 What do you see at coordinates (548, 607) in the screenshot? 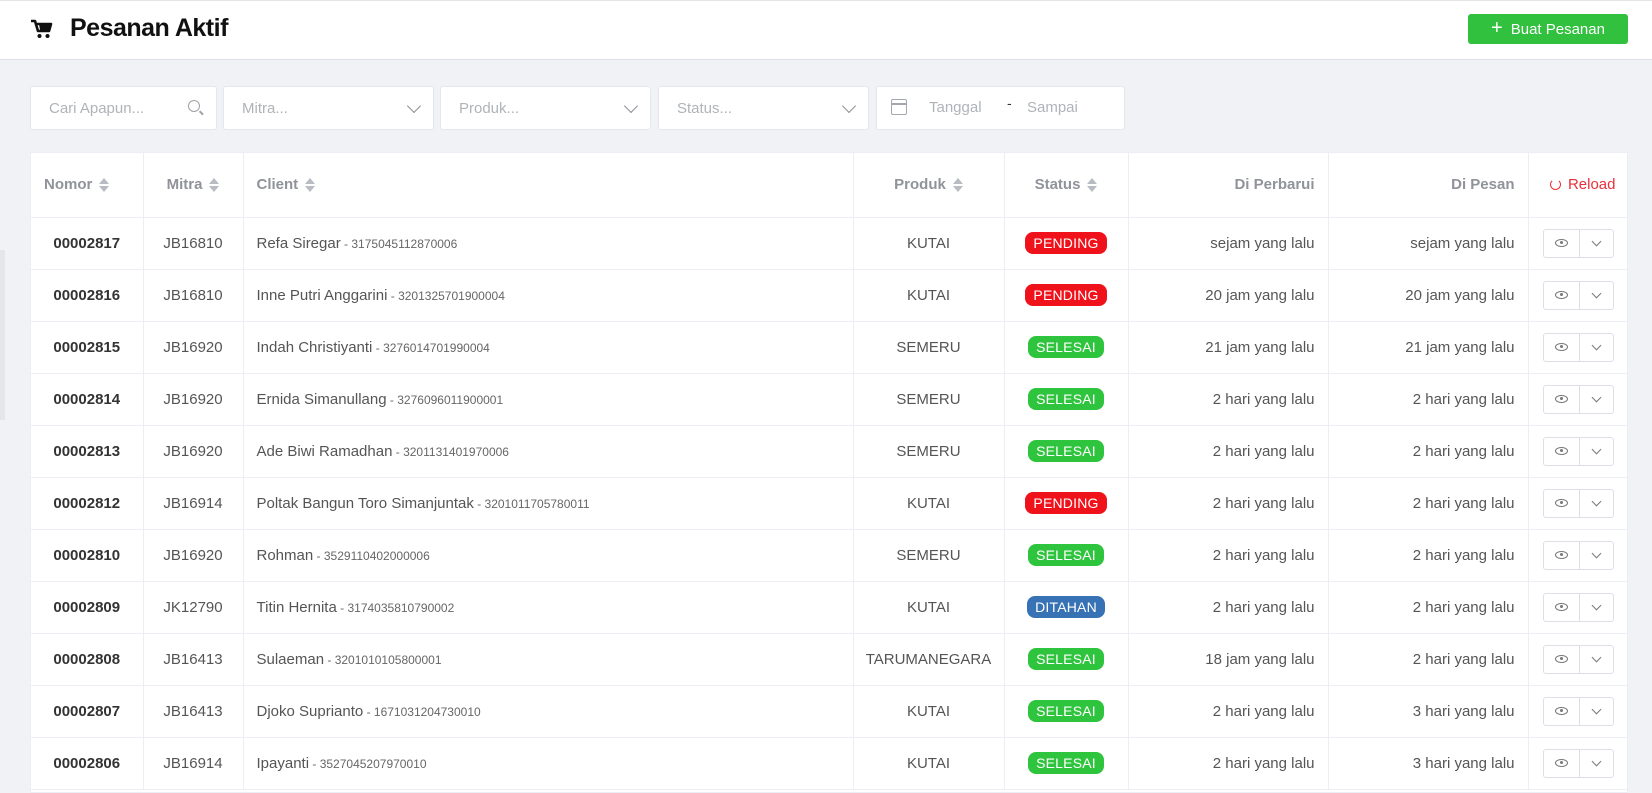
I see `client-cell: Titin Hernita - 3174035810790002` at bounding box center [548, 607].